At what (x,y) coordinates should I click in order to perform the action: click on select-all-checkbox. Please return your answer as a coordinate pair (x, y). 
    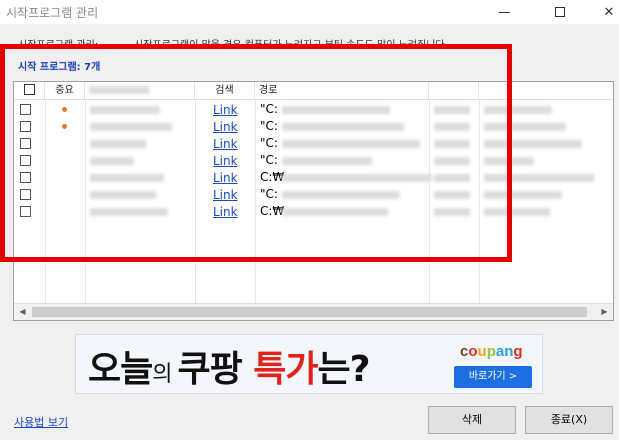
    Looking at the image, I should click on (29, 89).